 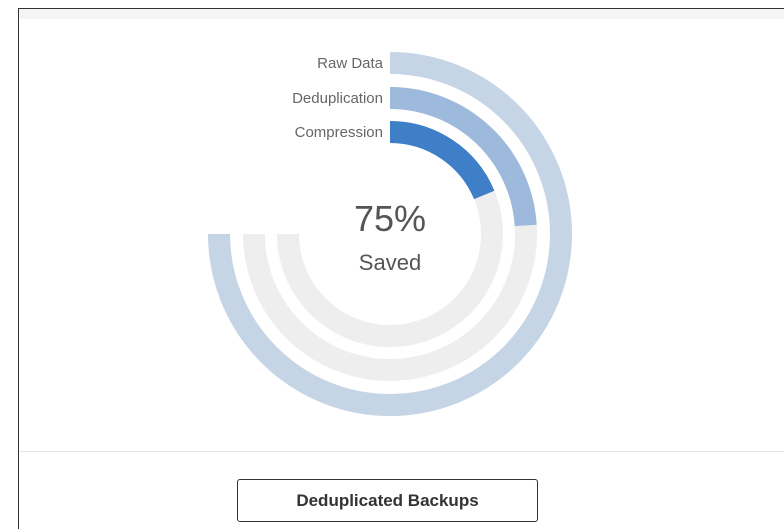 I want to click on compression-ring-label: Compression, so click(x=339, y=132).